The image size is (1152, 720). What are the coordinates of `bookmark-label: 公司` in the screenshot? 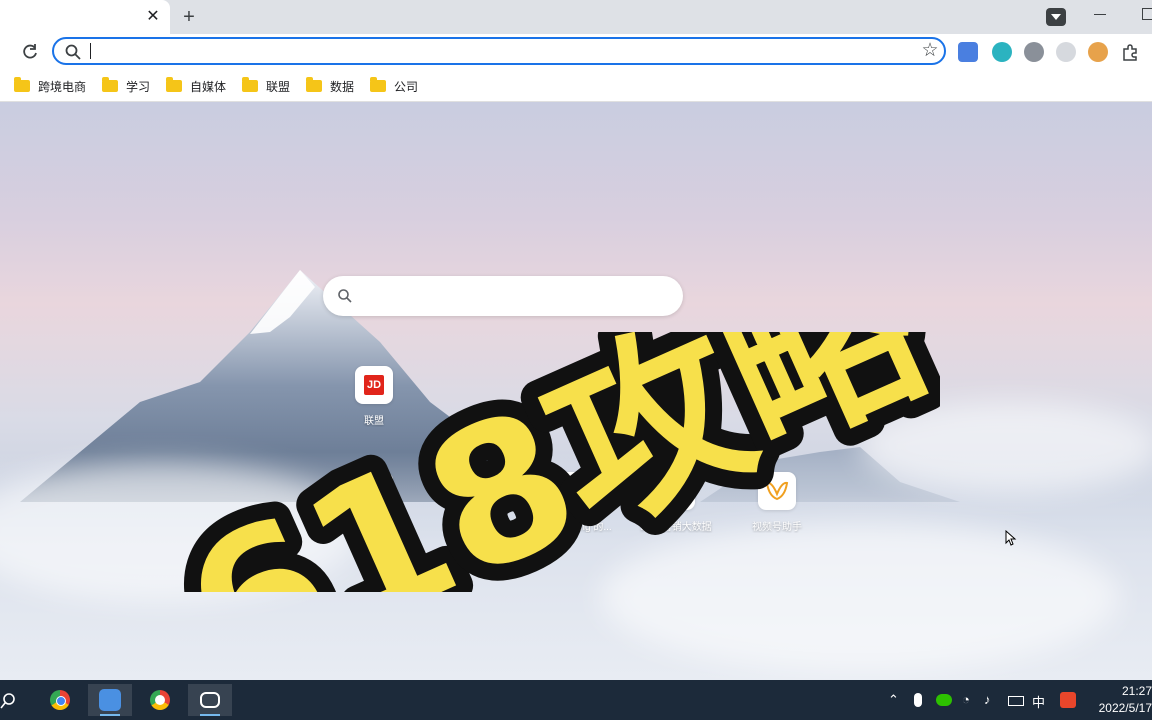 It's located at (406, 86).